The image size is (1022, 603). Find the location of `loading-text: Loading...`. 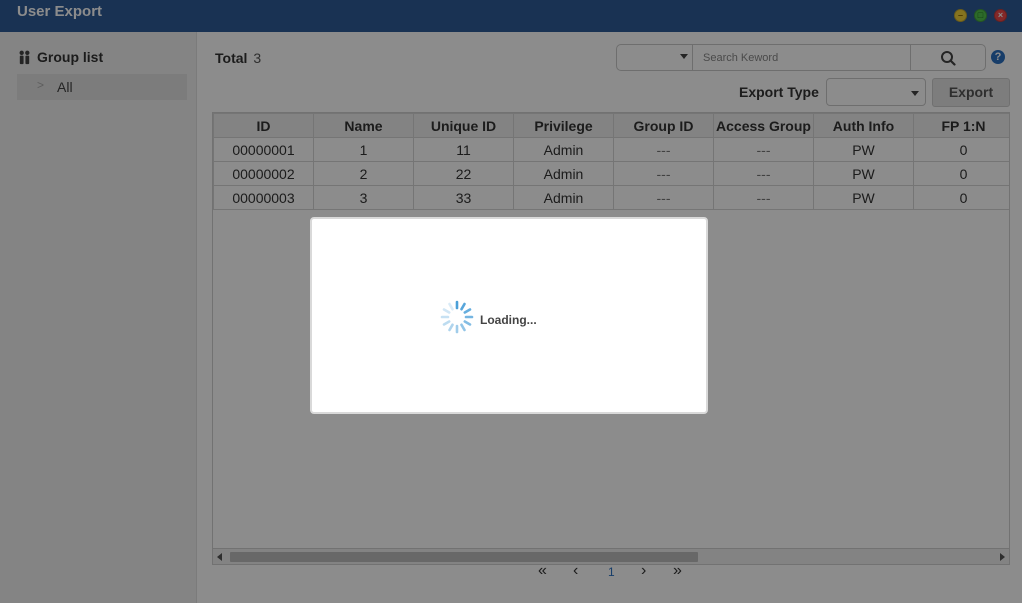

loading-text: Loading... is located at coordinates (508, 320).